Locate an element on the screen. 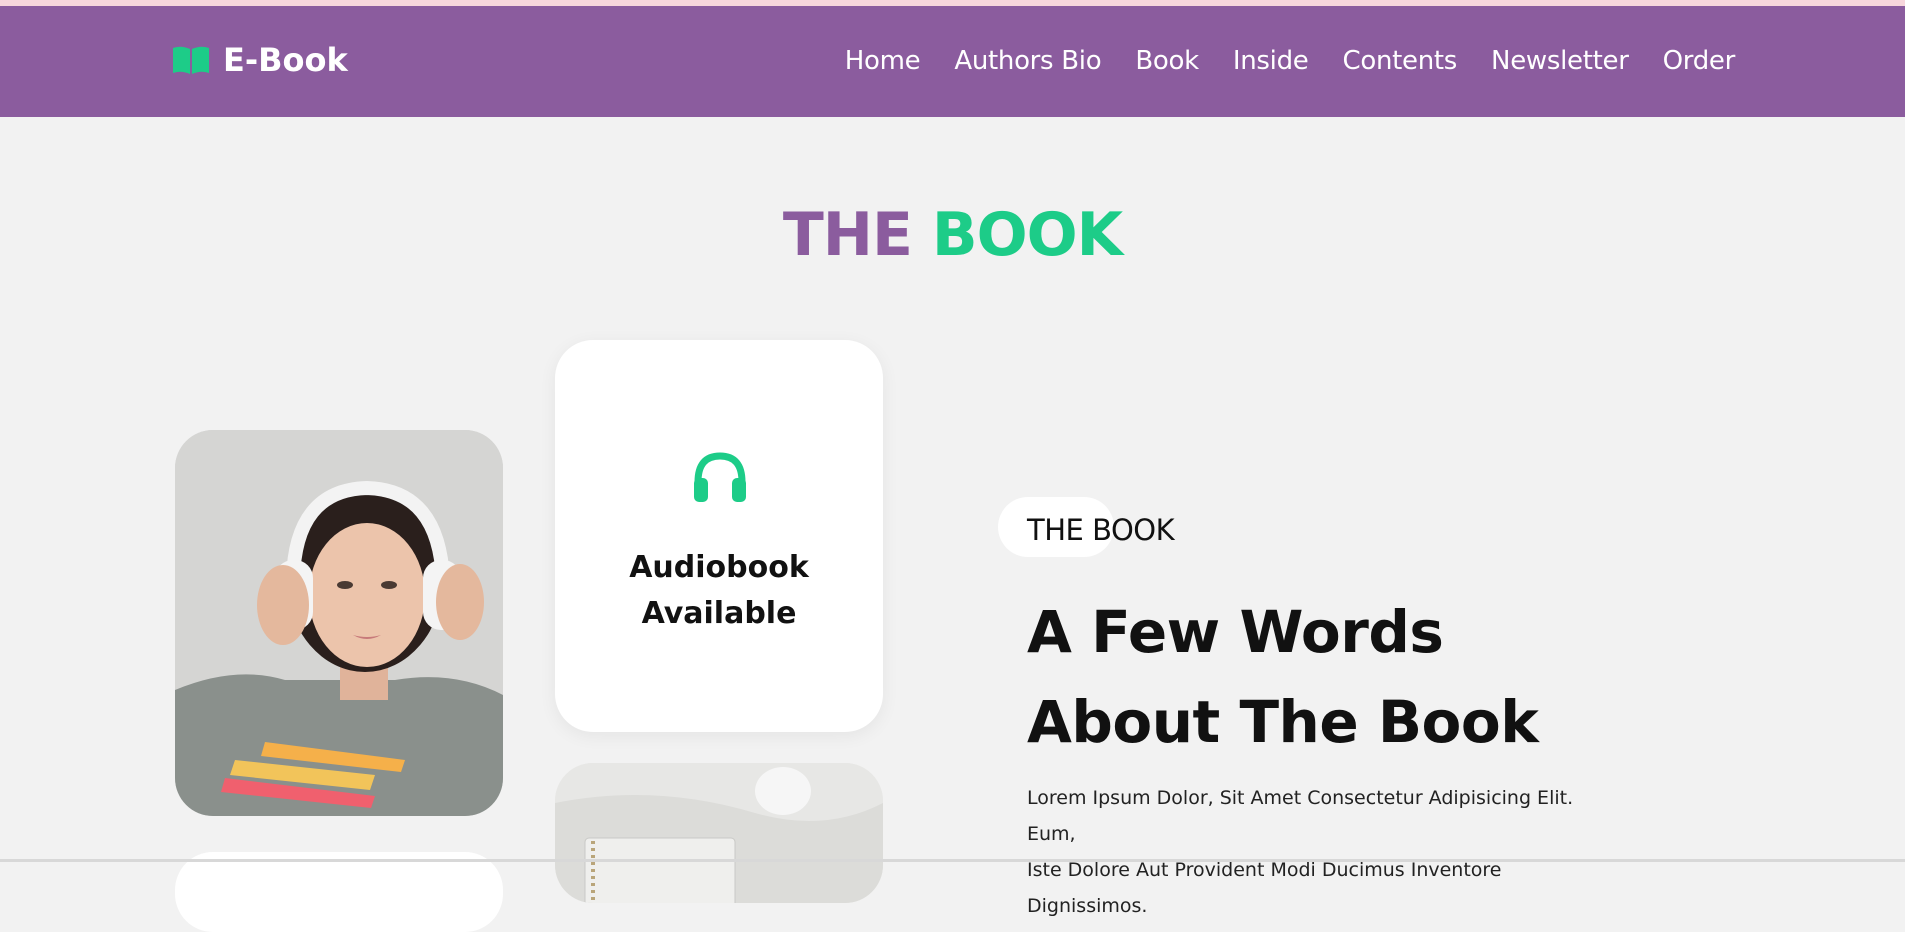  feature-card-partial is located at coordinates (339, 892).